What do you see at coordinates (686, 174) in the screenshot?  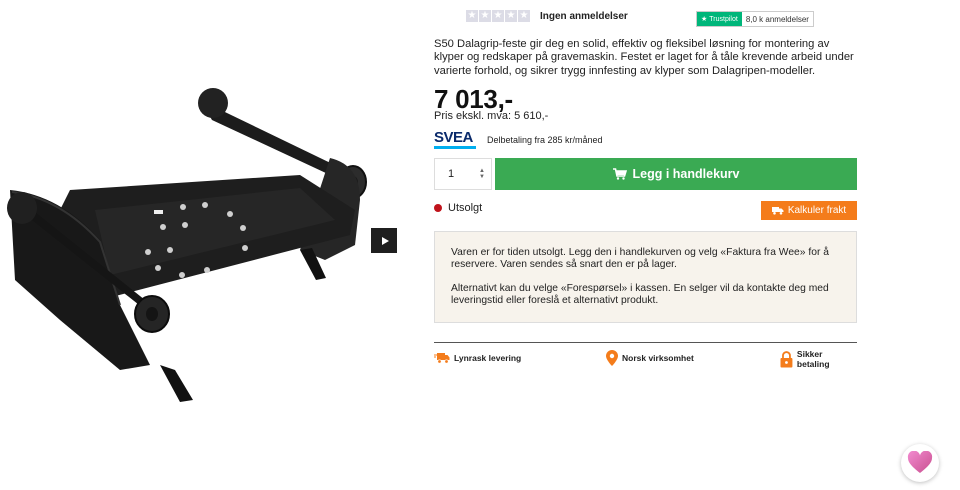 I see `add-to-cart-label: Legg i handlekurv` at bounding box center [686, 174].